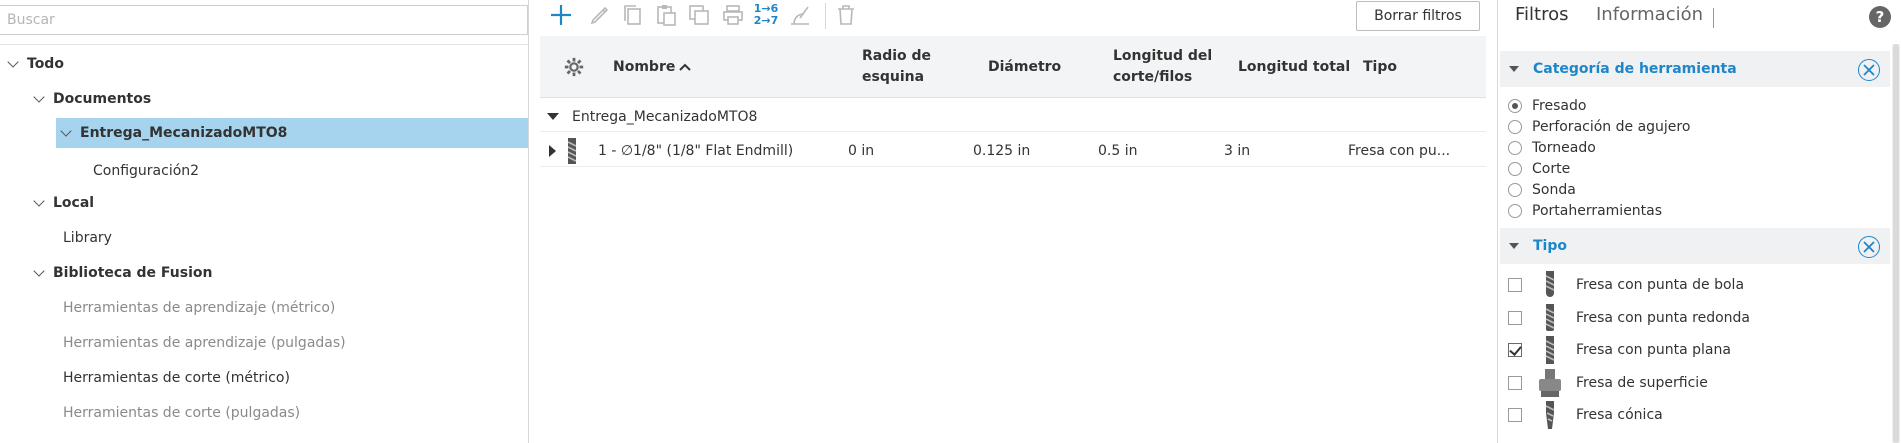  I want to click on tree-item-configuracion: Configuración2, so click(264, 171).